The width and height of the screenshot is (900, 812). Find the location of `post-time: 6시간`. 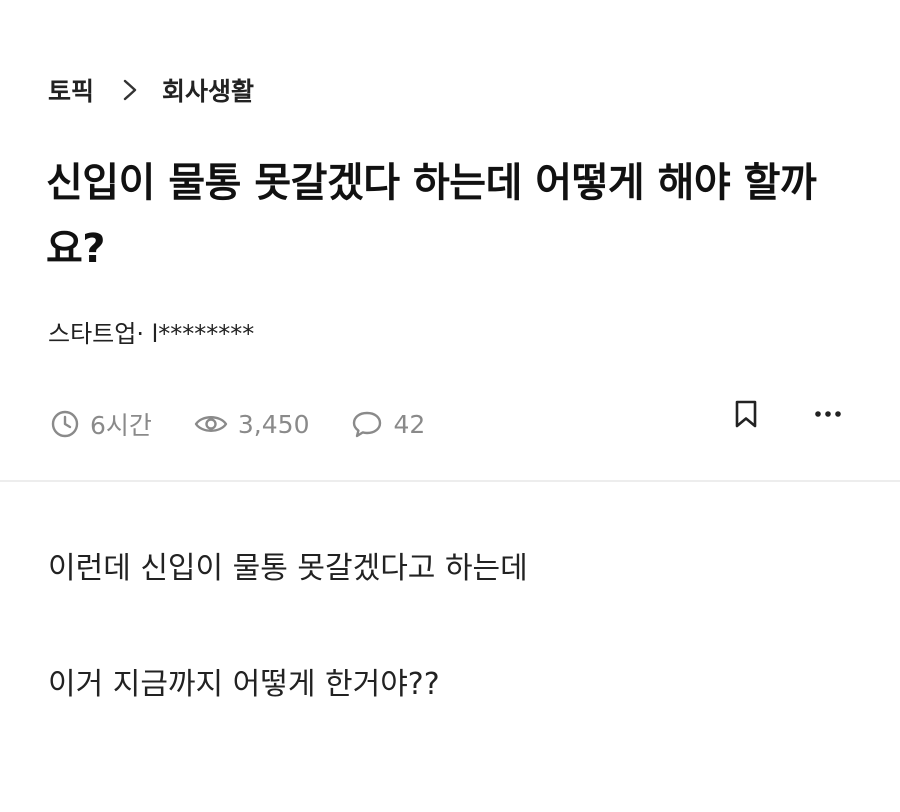

post-time: 6시간 is located at coordinates (101, 424).